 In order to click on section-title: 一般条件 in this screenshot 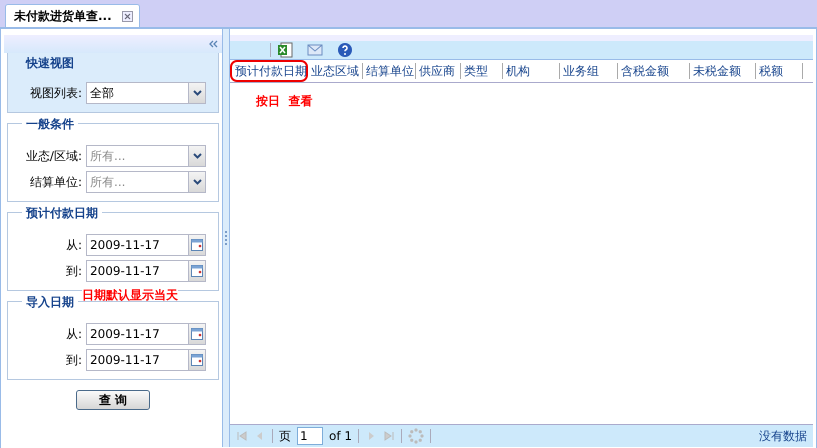, I will do `click(50, 124)`.